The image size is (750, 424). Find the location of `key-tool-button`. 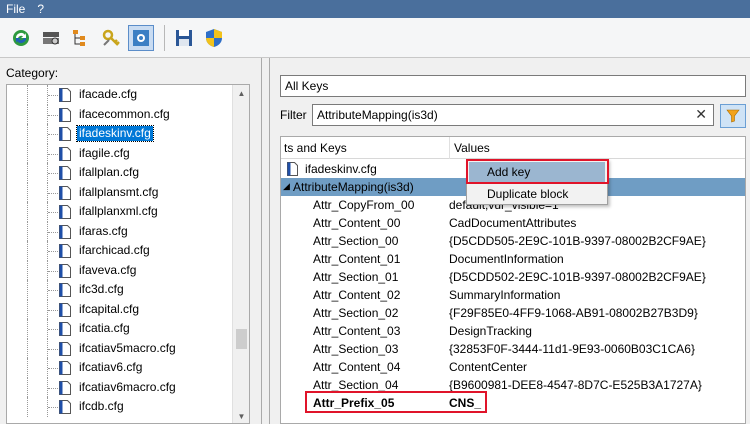

key-tool-button is located at coordinates (111, 38).